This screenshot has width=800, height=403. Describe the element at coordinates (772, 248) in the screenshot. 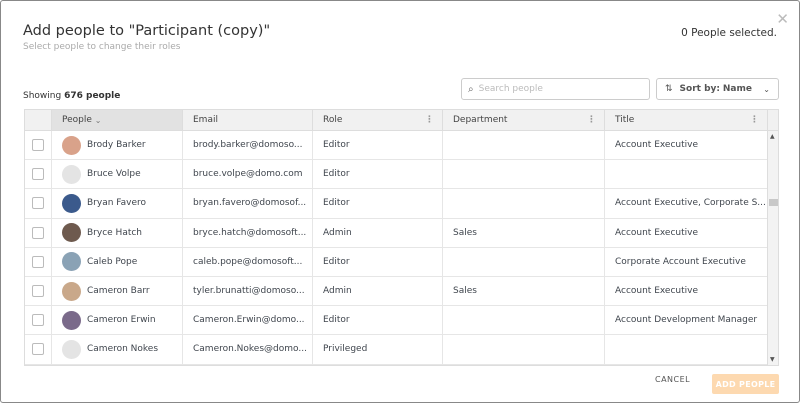

I see `scrollbar: ▲ ▼` at that location.